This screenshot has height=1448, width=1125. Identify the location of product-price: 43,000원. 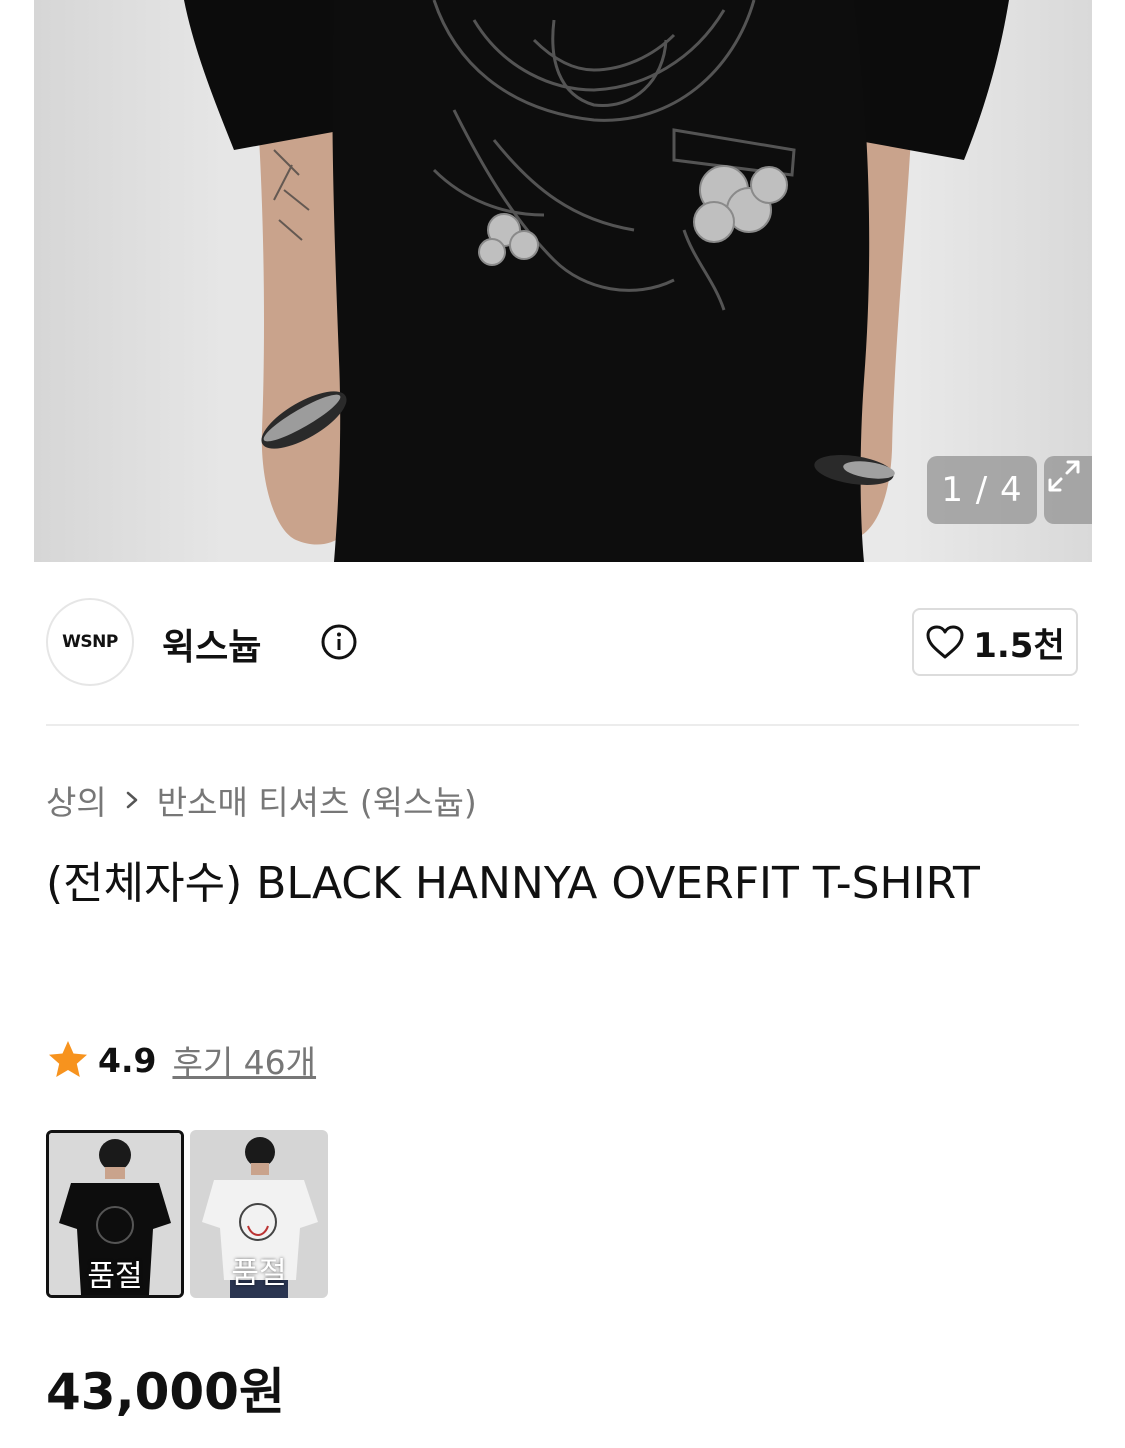
(165, 1392).